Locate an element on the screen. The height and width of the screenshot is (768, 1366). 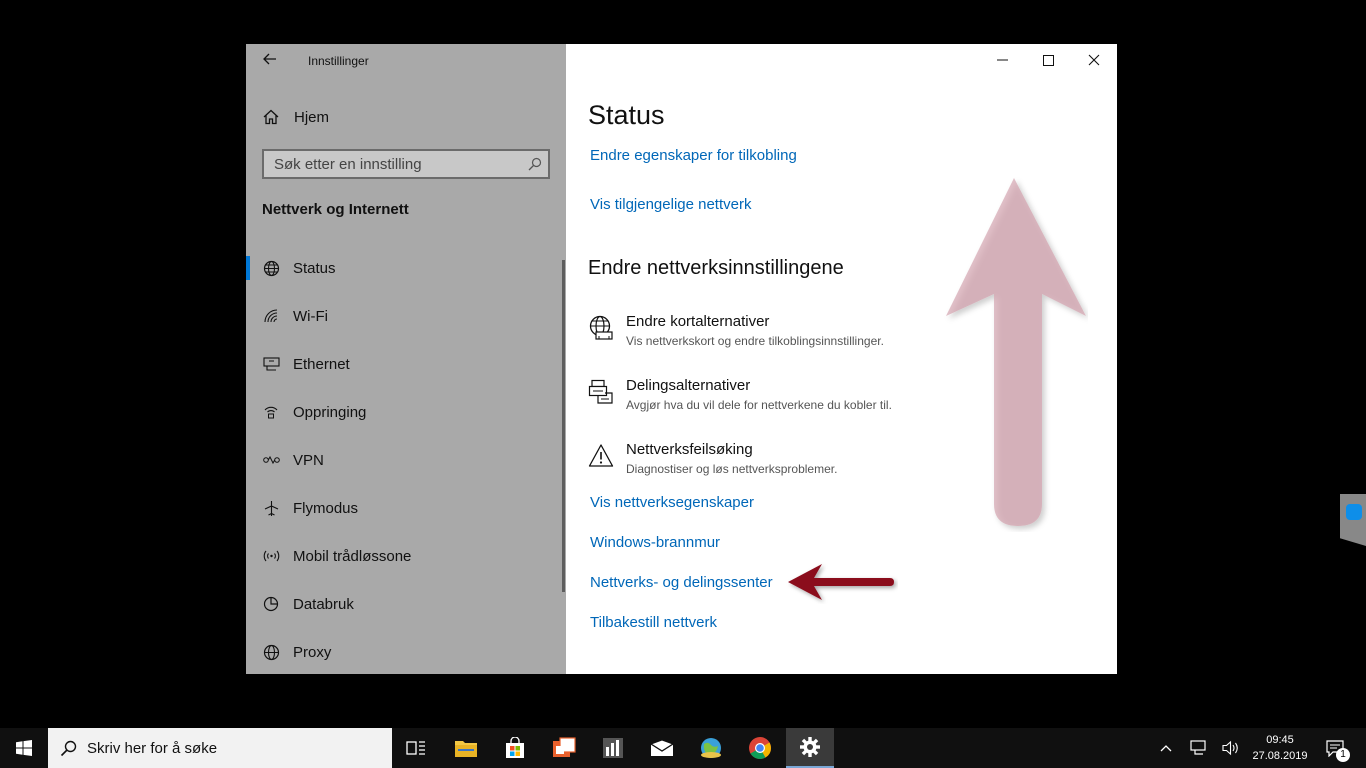
link-nettverks-og-delingssenter: Nettverks- og delingssenter is located at coordinates (681, 582).